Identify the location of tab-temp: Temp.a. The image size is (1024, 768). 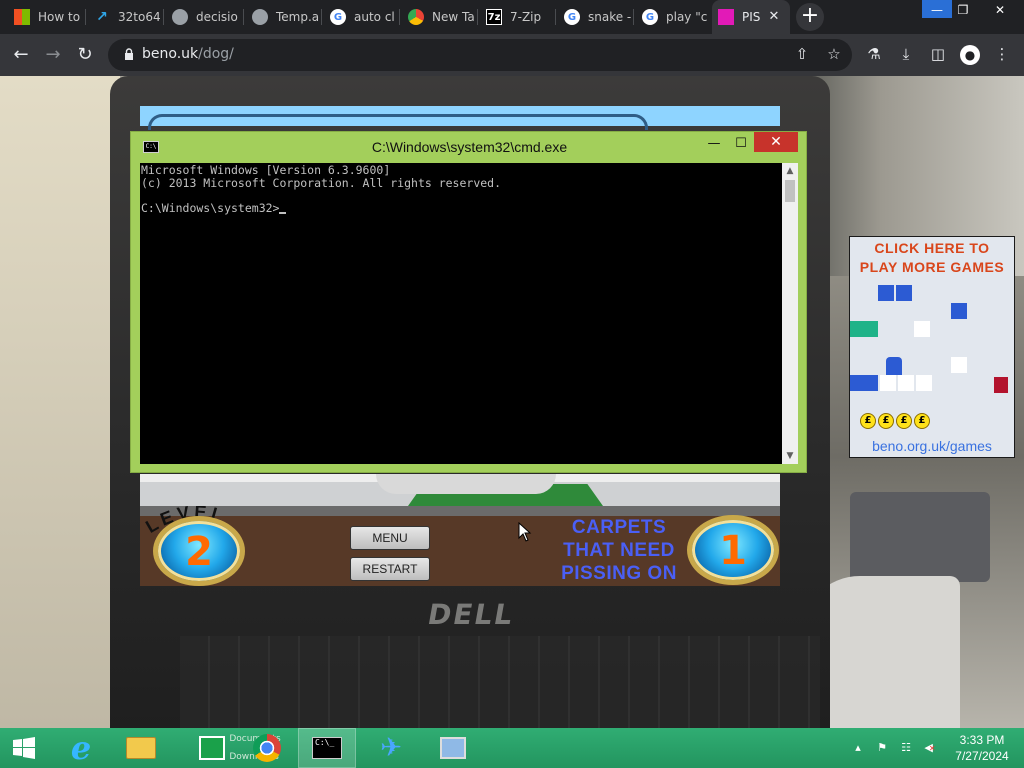
(284, 17).